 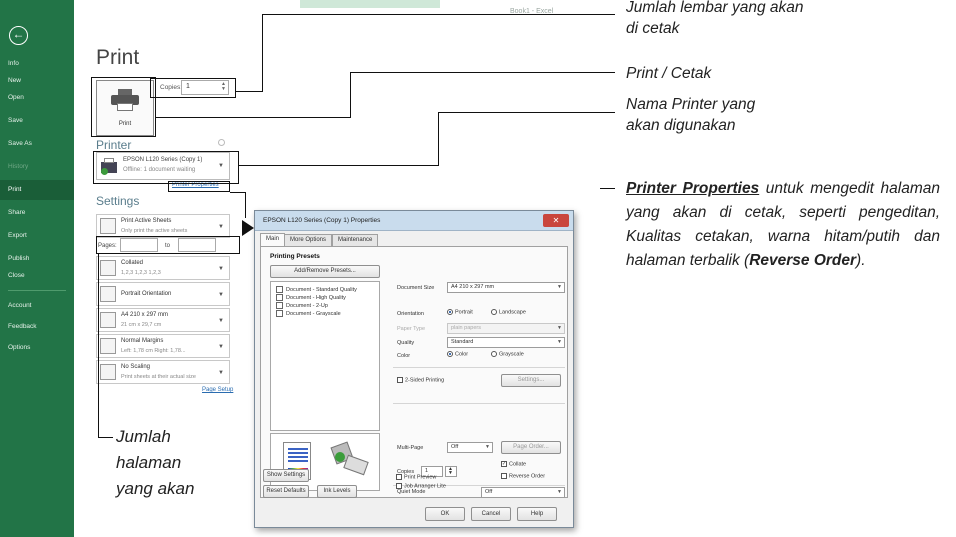 I want to click on color-radio: Color, so click(x=457, y=354).